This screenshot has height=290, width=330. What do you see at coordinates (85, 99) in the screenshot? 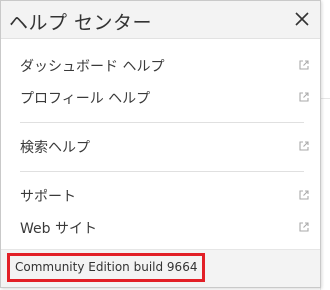
I see `menu-item-label: プロフィール ヘルプ` at bounding box center [85, 99].